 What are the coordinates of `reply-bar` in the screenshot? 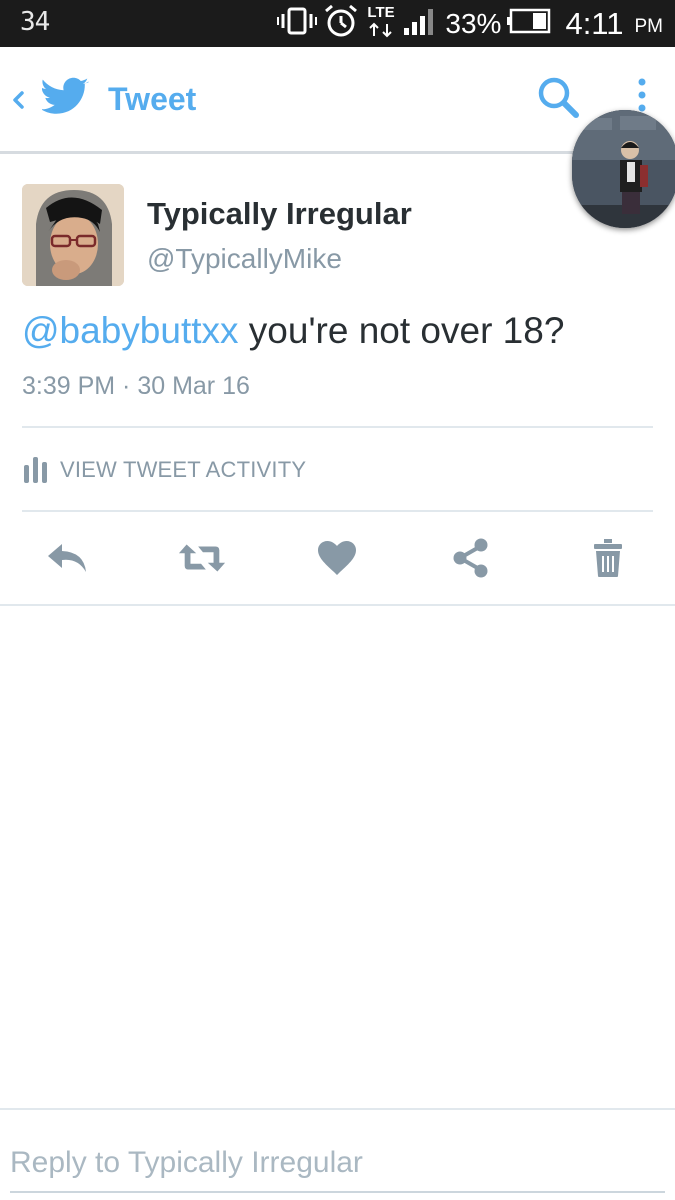 It's located at (337, 1154).